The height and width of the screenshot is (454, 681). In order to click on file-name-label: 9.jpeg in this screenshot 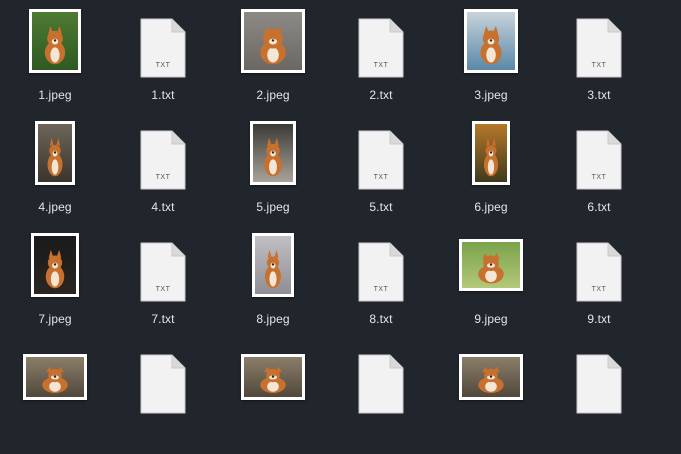, I will do `click(491, 319)`.